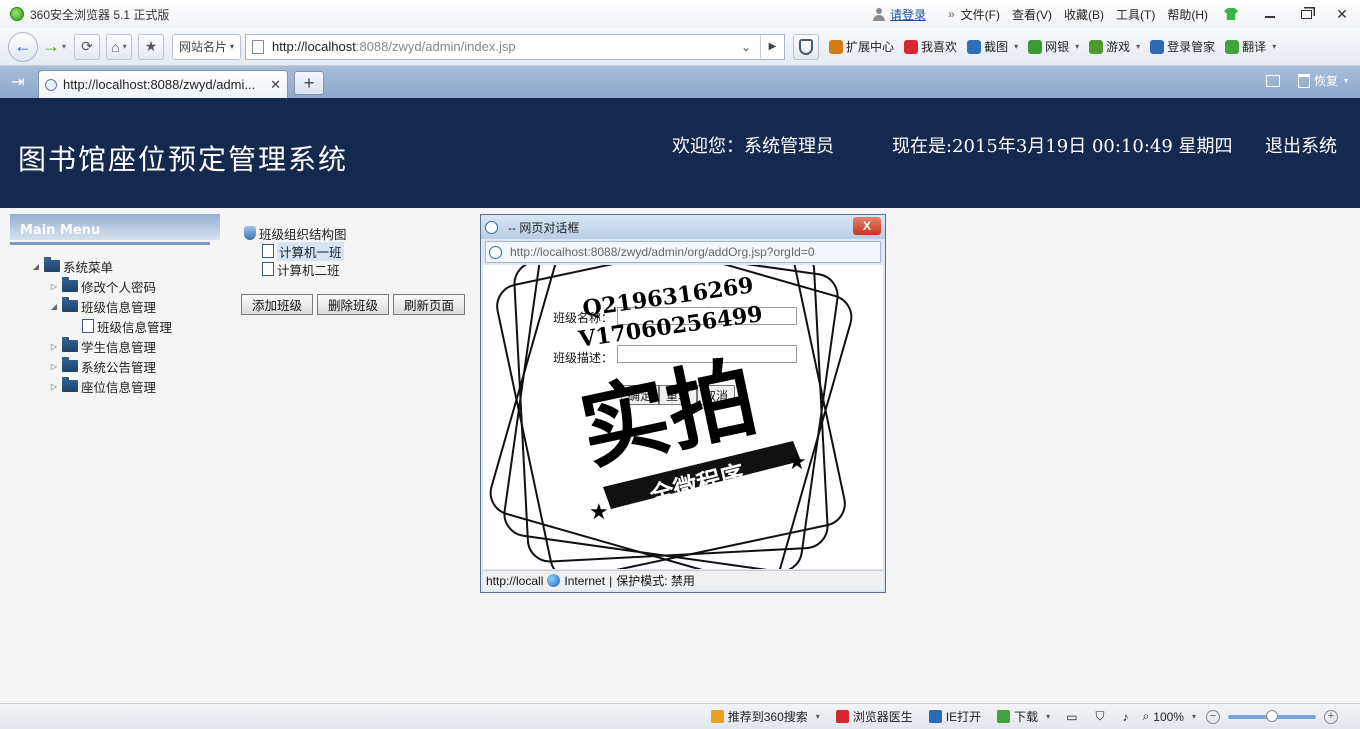 This screenshot has width=1360, height=729. I want to click on menu-more-icon: », so click(951, 14).